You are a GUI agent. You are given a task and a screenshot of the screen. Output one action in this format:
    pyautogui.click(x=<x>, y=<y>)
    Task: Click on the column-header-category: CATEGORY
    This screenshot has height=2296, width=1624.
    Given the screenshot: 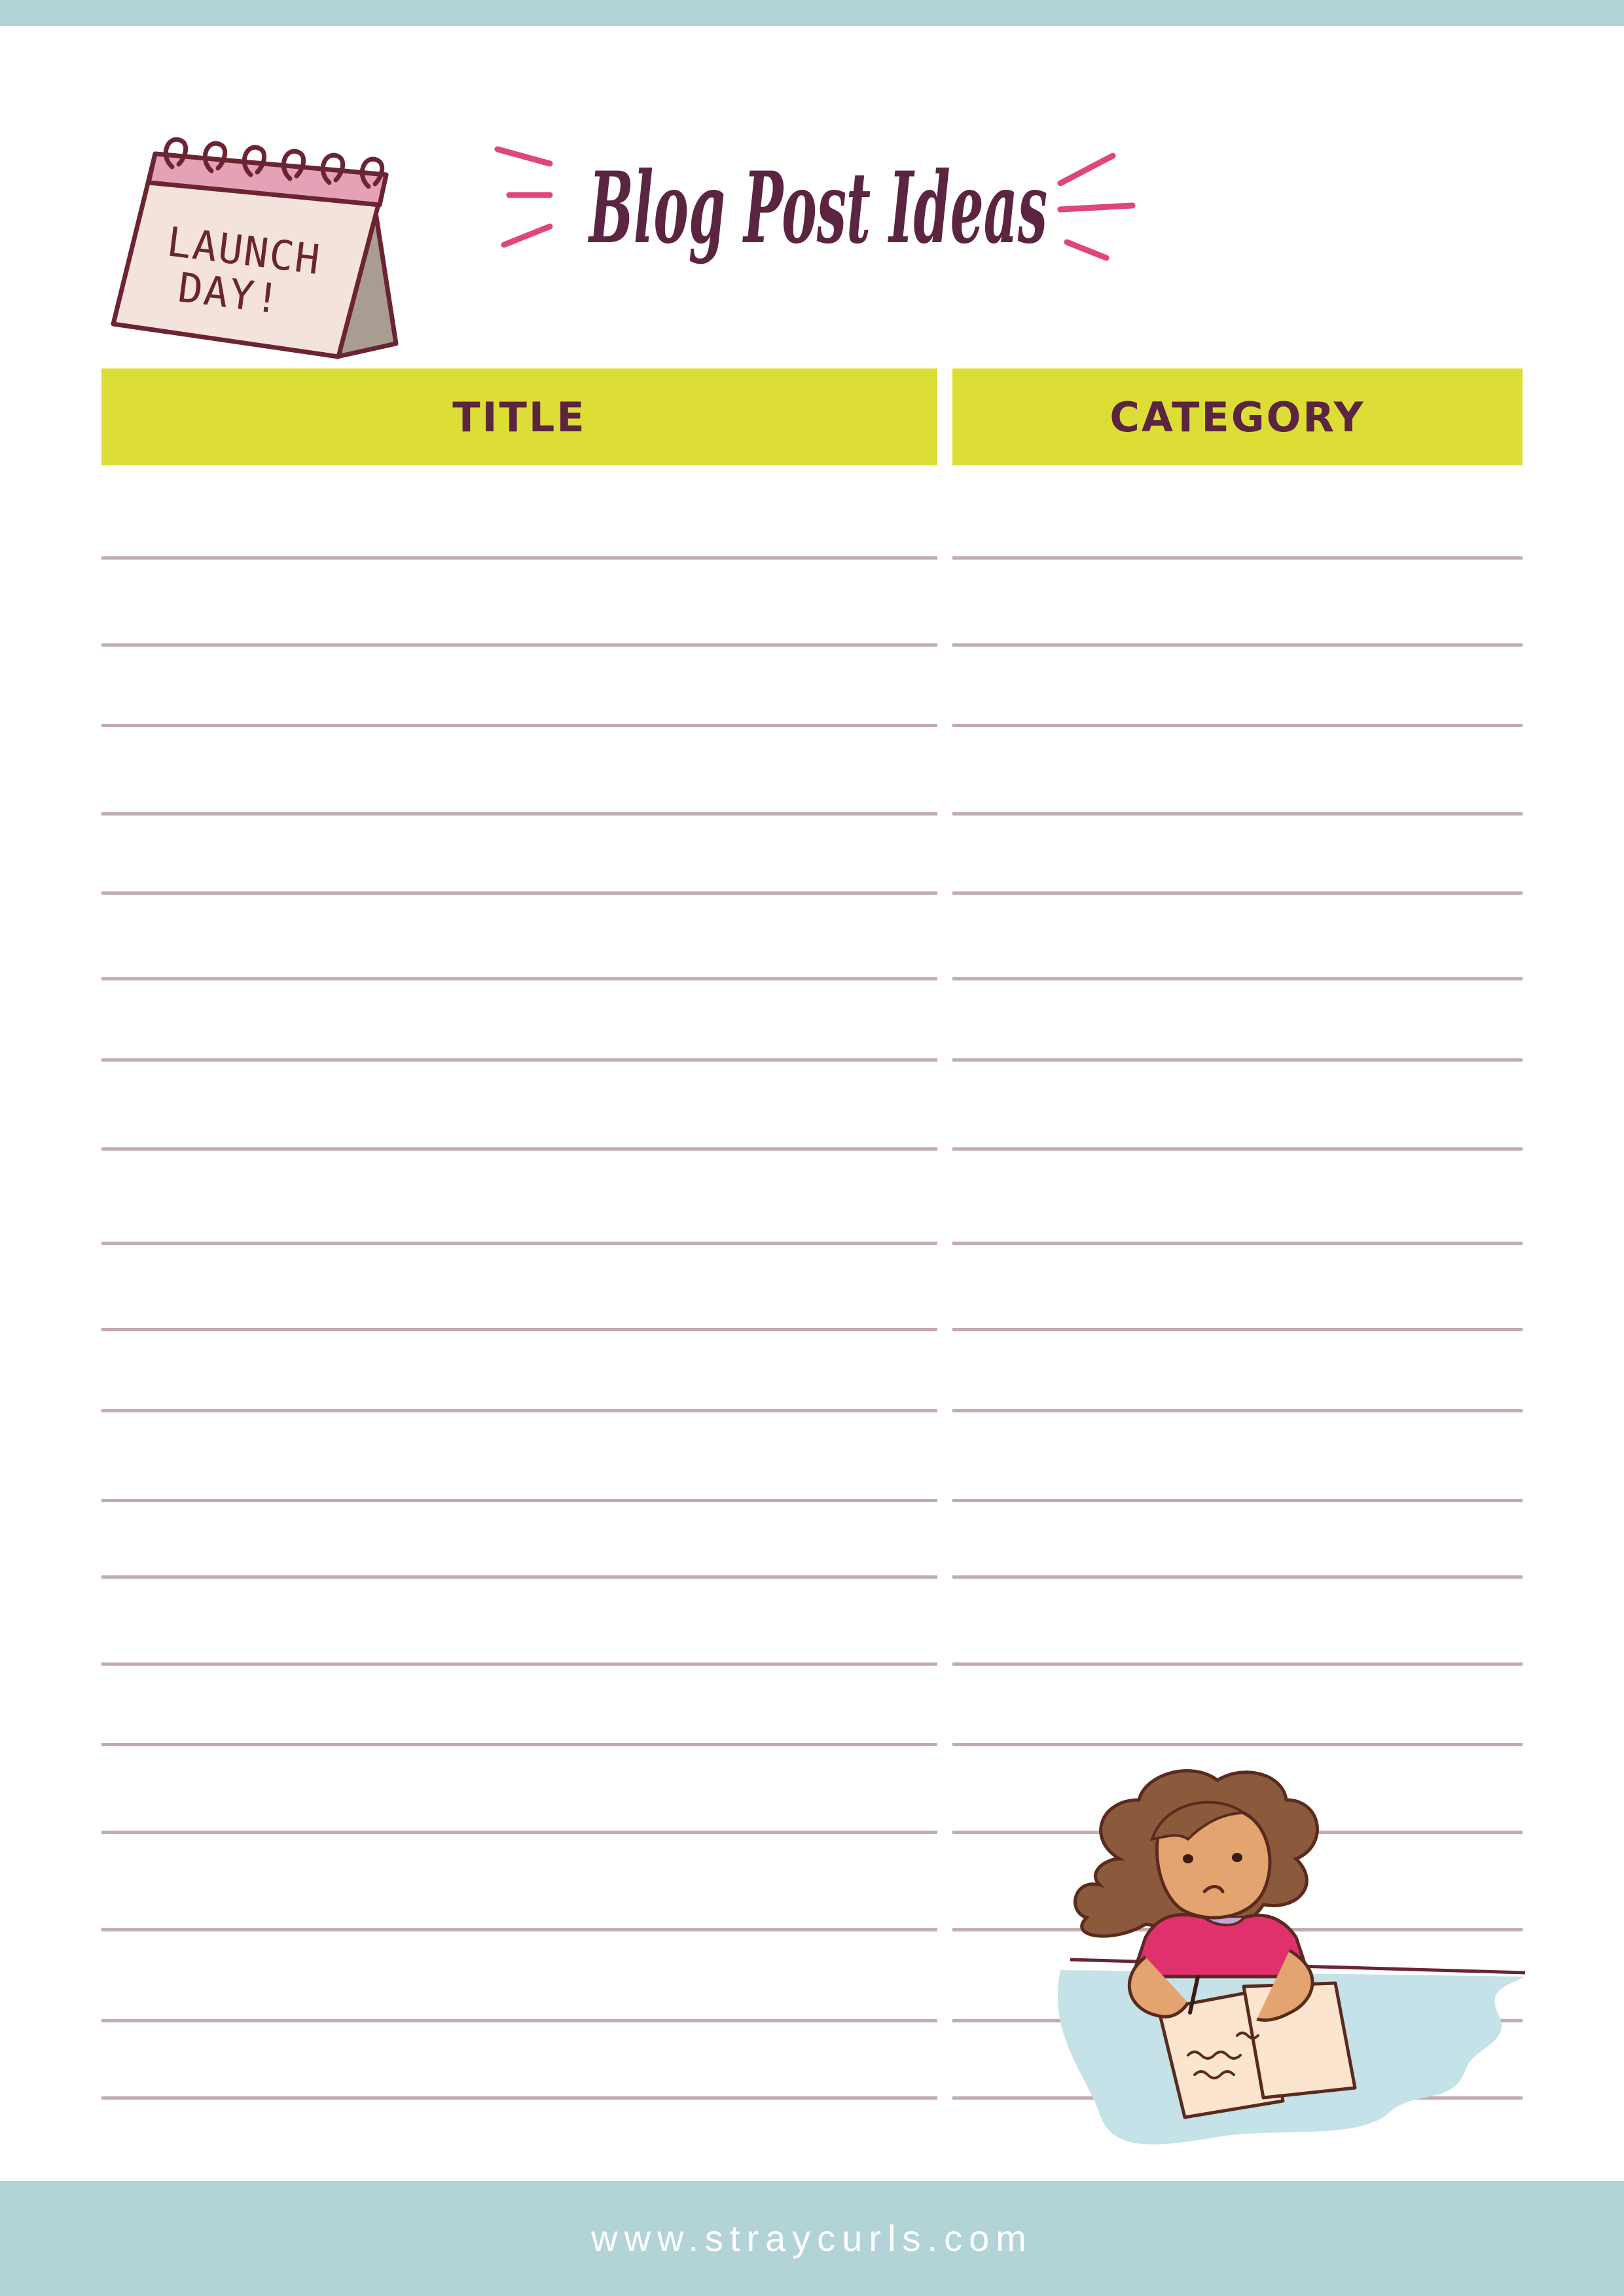 What is the action you would take?
    pyautogui.click(x=1237, y=416)
    